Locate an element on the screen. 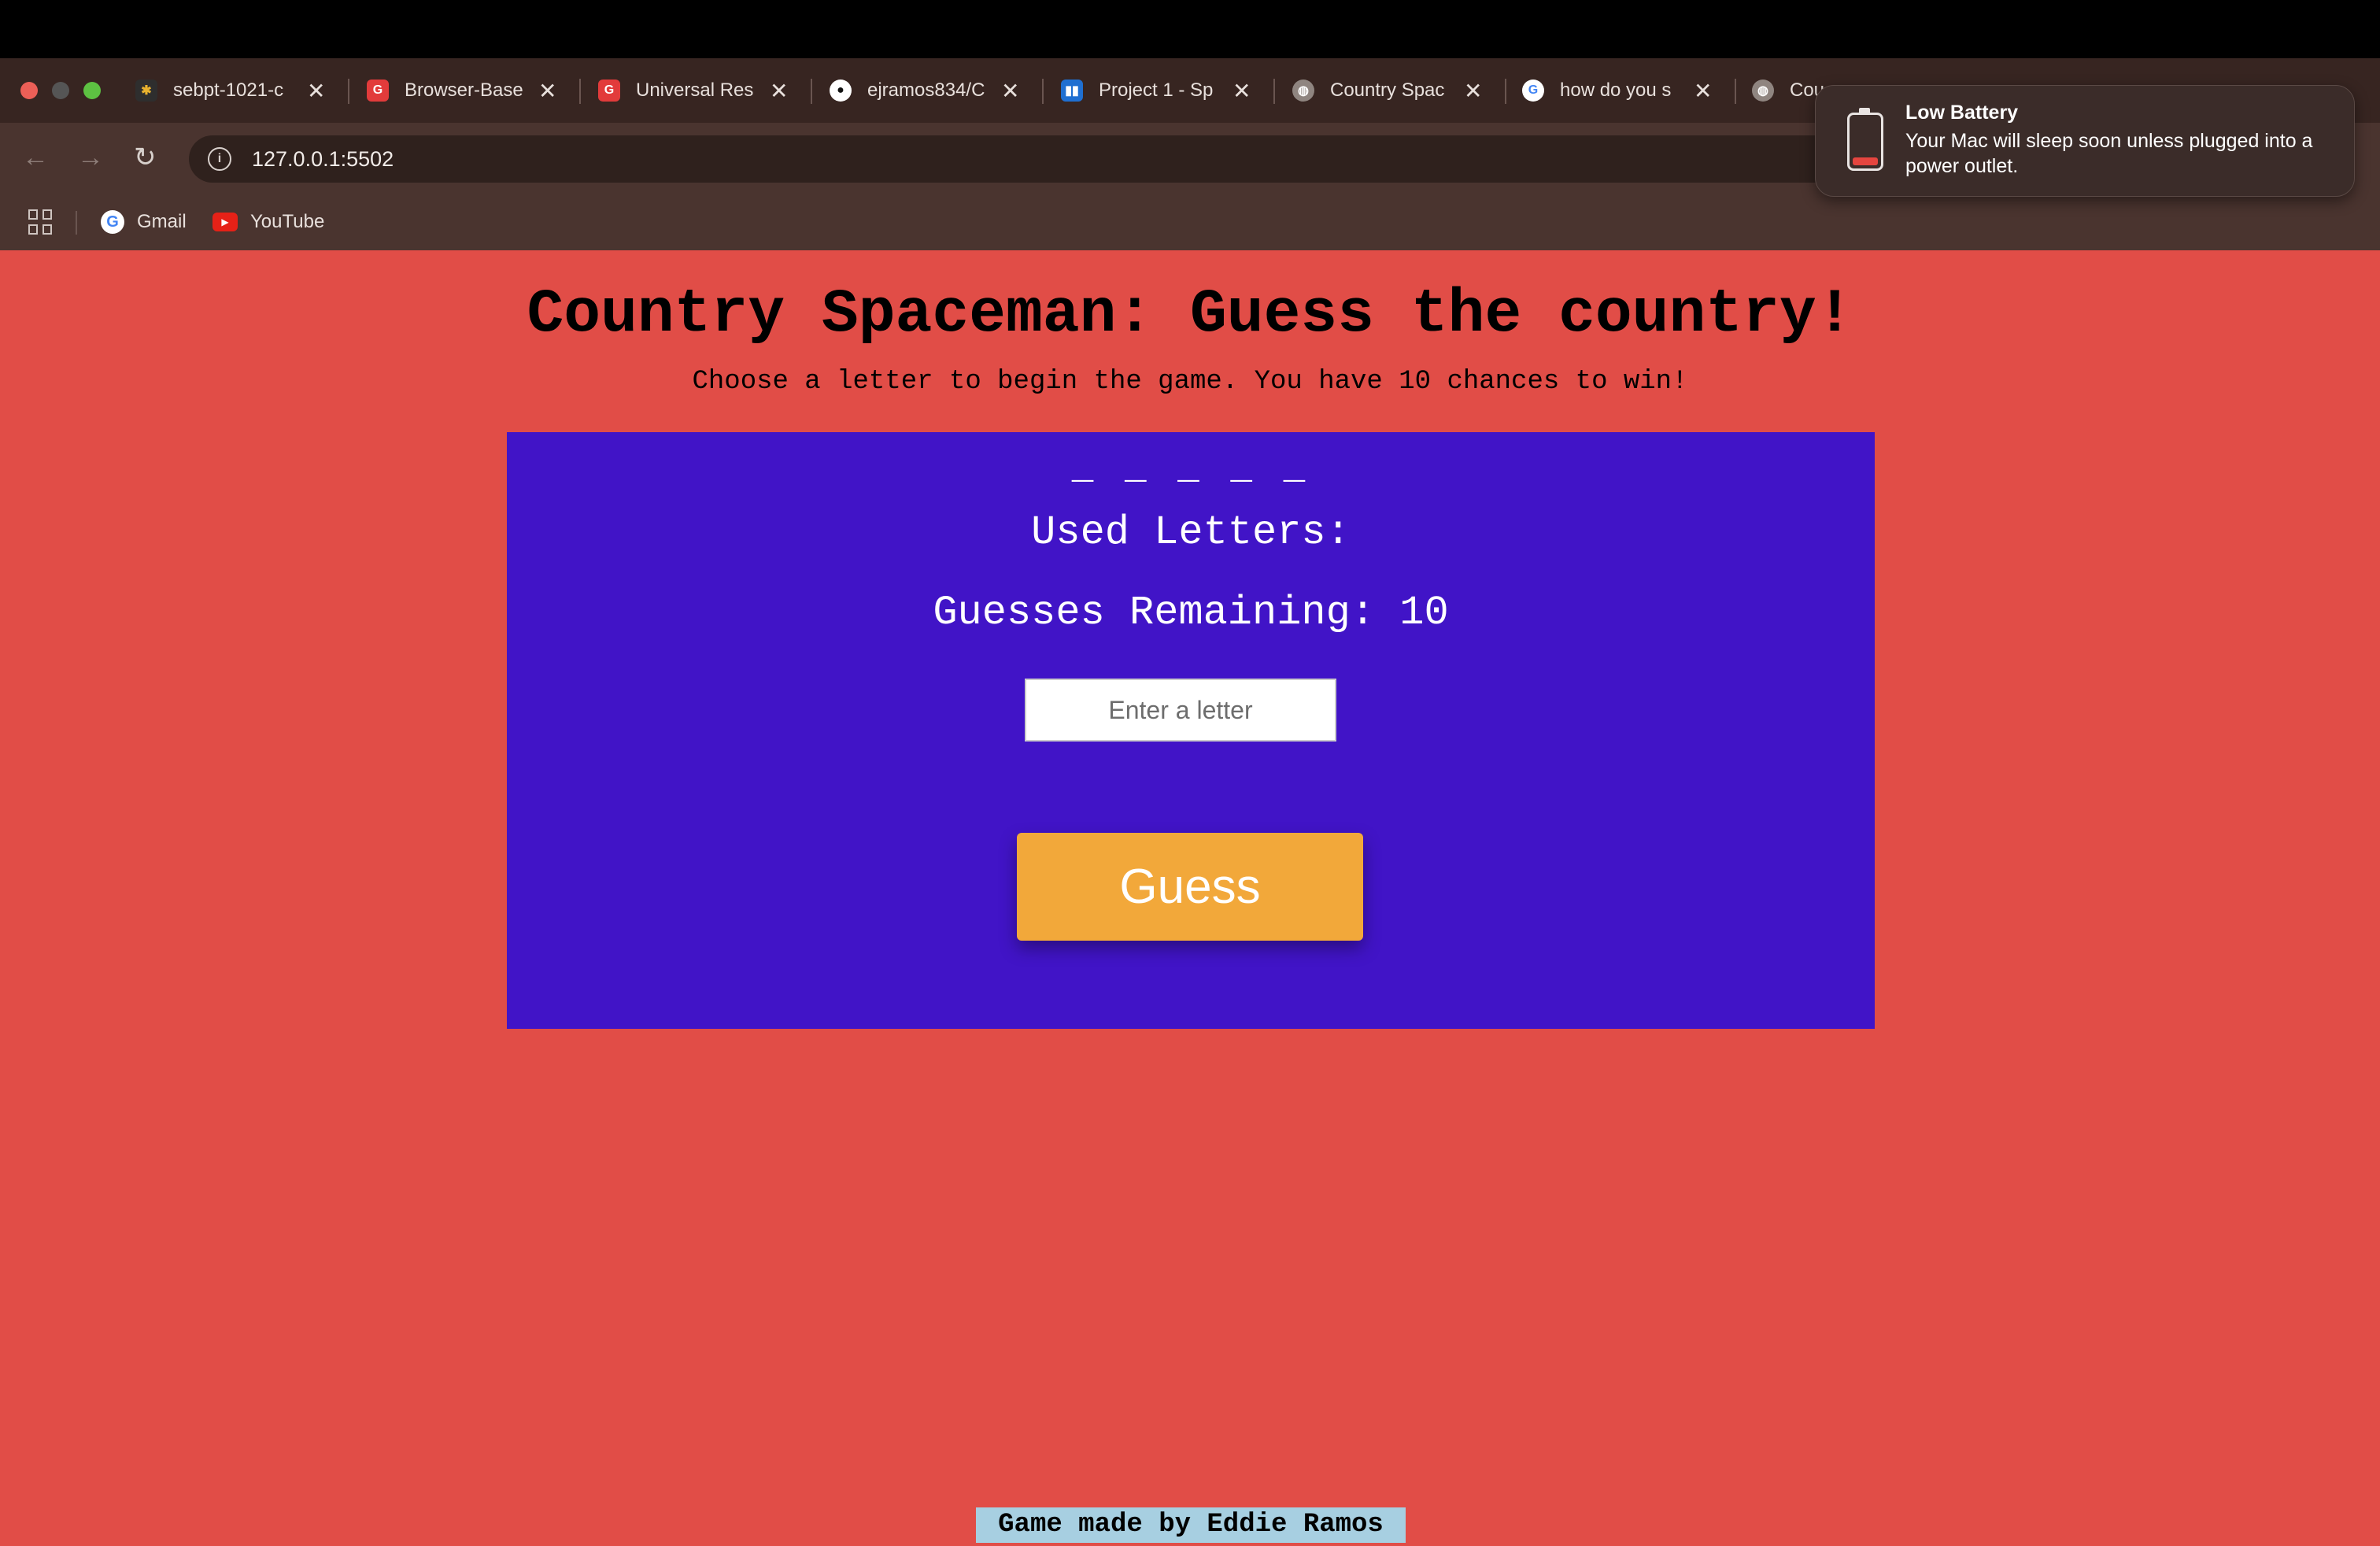  footer-credit: Game made by Eddie Ramos is located at coordinates (1191, 1525).